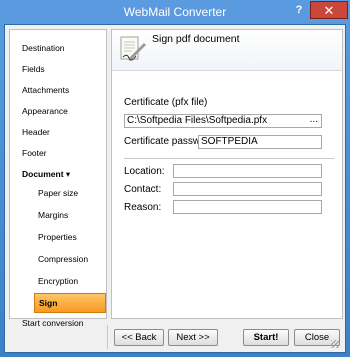 The height and width of the screenshot is (357, 350). Describe the element at coordinates (70, 259) in the screenshot. I see `sidebar-subitem-compression: Compression` at that location.